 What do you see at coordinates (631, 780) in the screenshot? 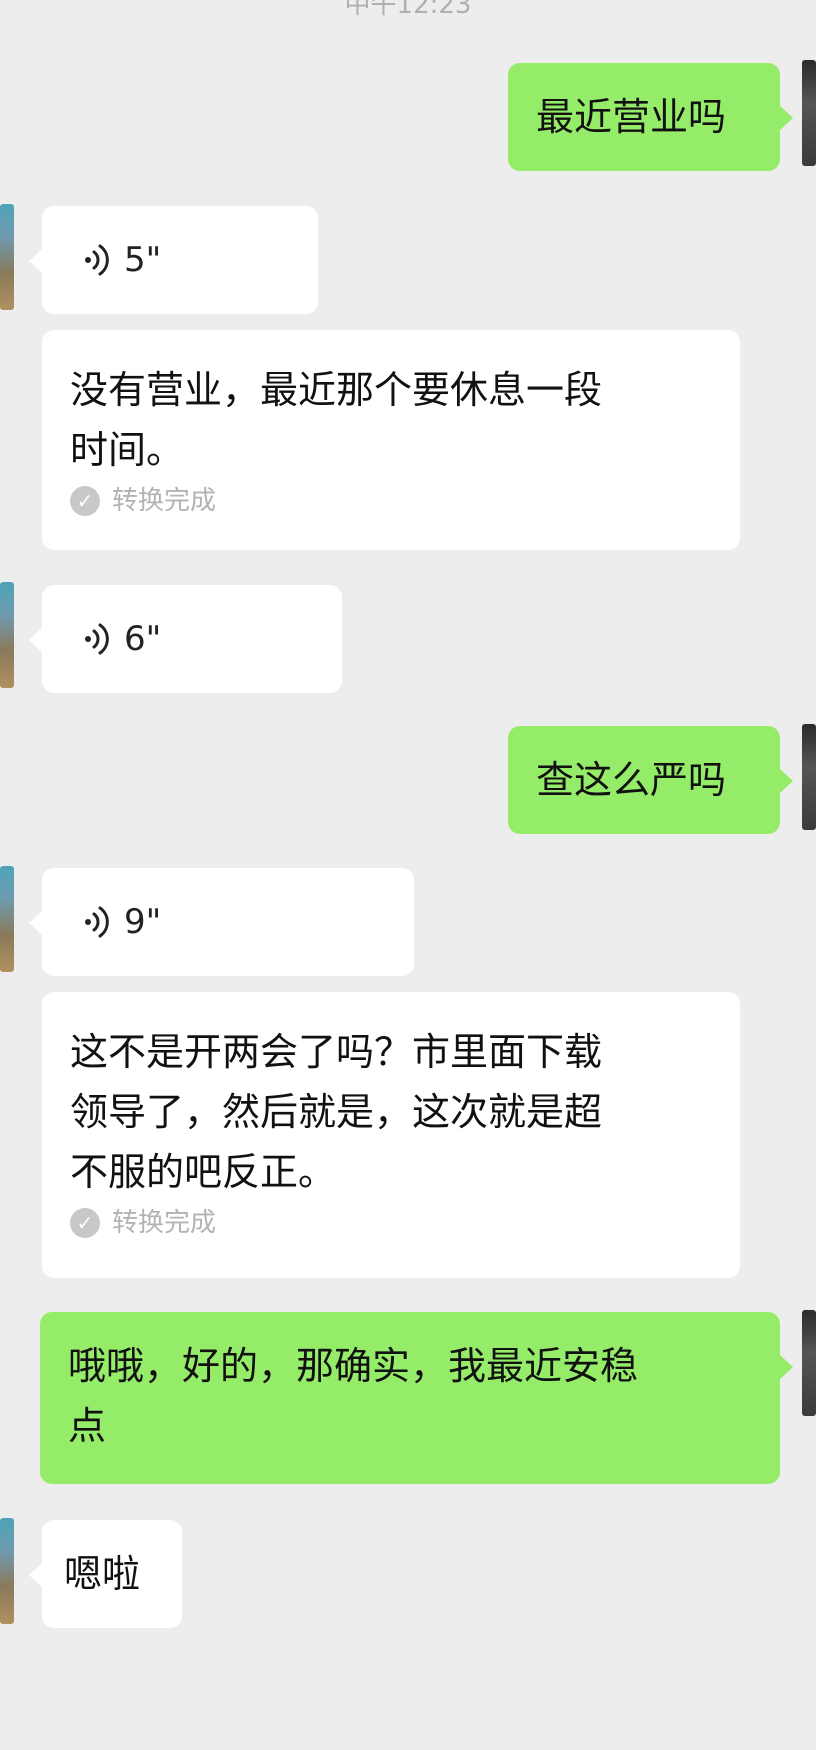
I see `message-text: 查这么严吗` at bounding box center [631, 780].